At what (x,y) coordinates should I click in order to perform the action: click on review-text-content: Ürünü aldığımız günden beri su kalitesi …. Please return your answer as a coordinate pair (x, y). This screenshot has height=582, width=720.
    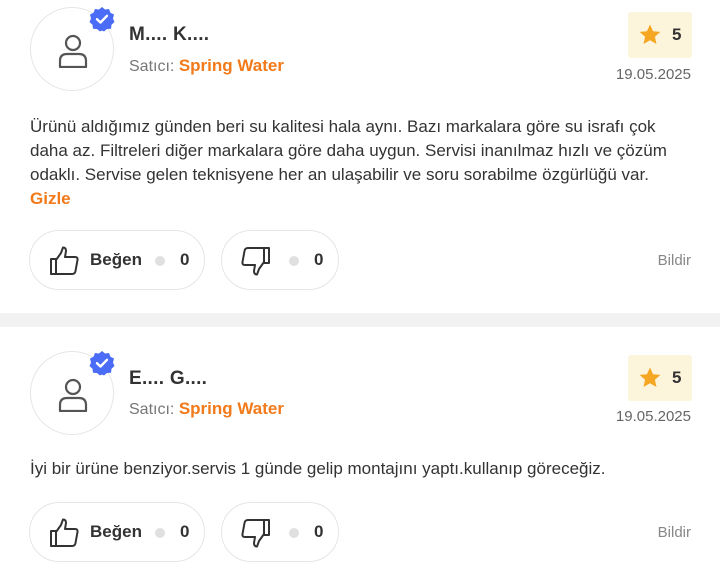
    Looking at the image, I should click on (348, 150).